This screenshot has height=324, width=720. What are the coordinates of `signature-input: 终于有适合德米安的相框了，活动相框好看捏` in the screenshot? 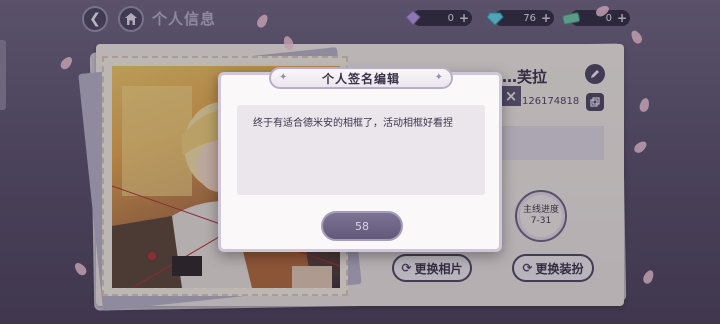 It's located at (361, 150).